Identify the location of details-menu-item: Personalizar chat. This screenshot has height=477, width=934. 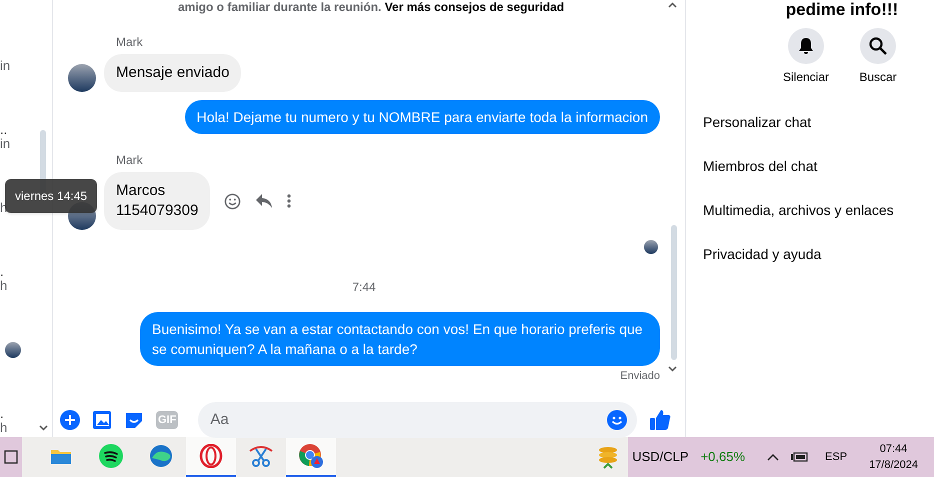
(818, 122).